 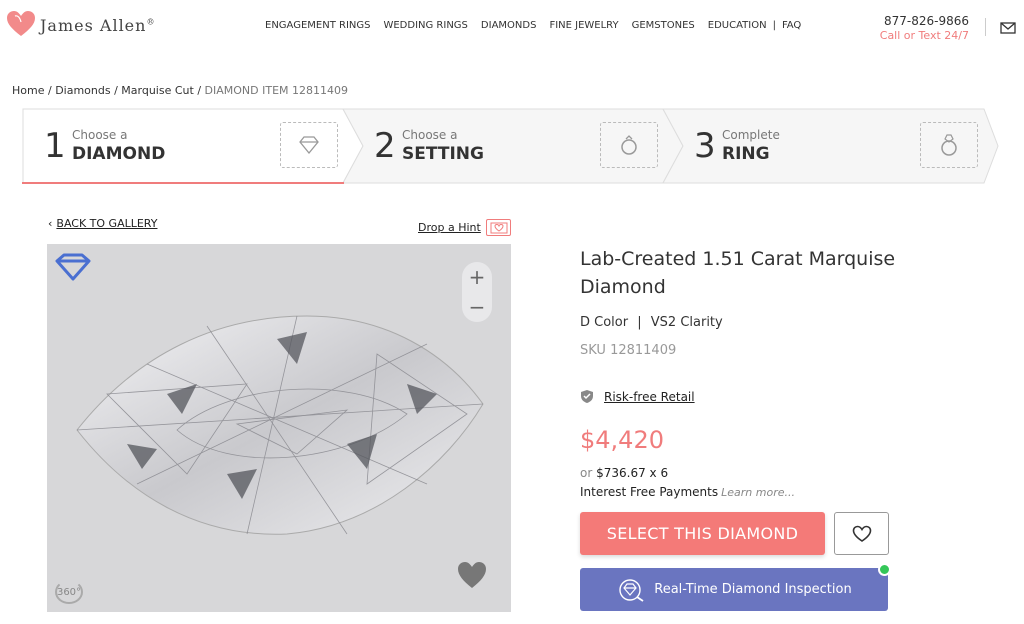 I want to click on brand-logo: James Allen®, so click(x=80, y=24).